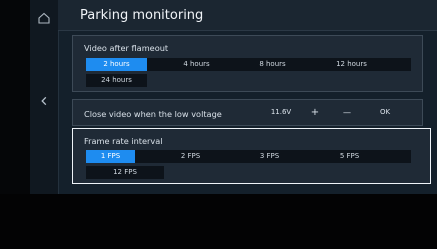  Describe the element at coordinates (190, 156) in the screenshot. I see `option-2-fps: 2 FPS` at that location.